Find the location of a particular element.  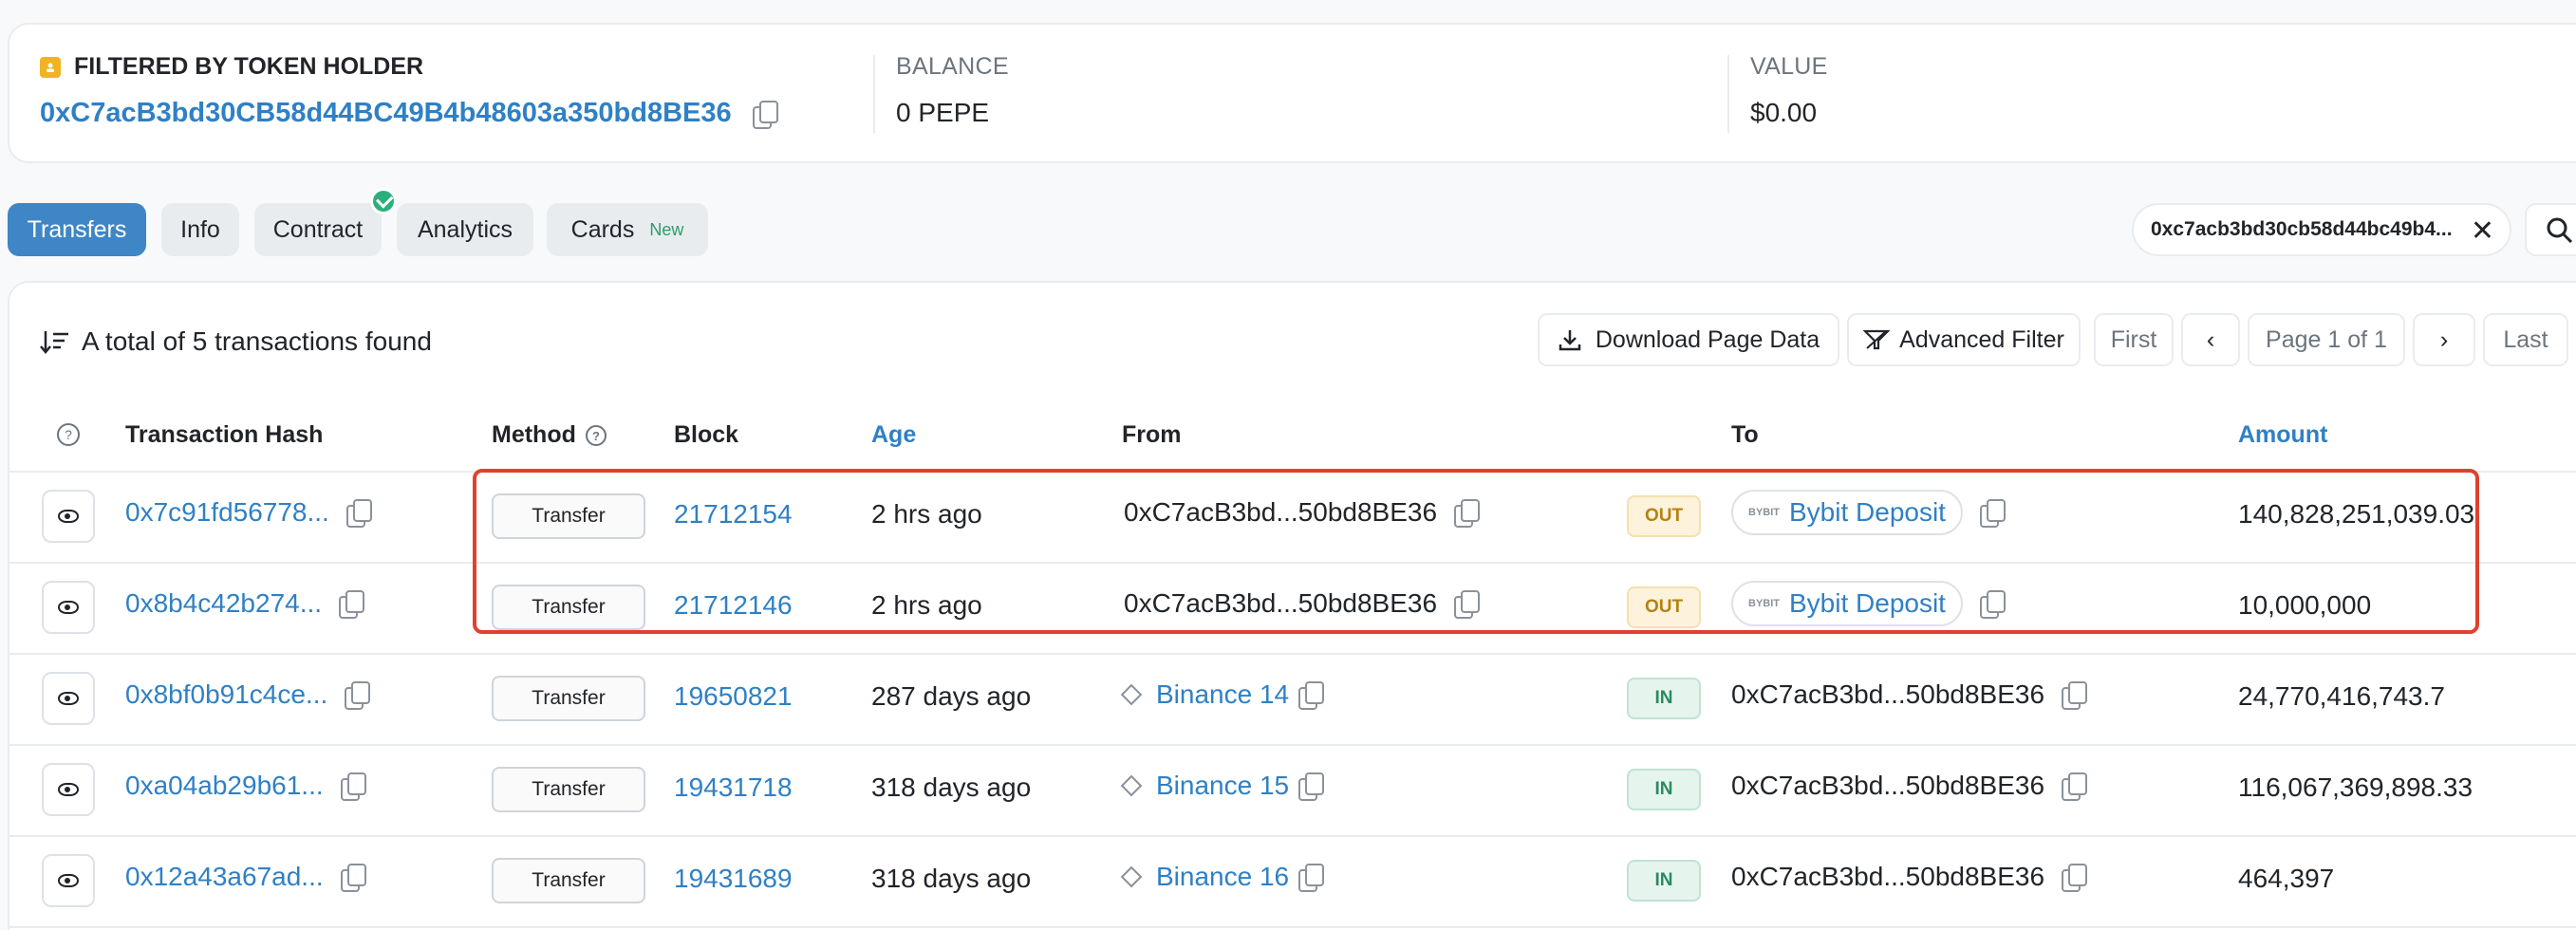

balance-section: BALANCE 0 PEPE is located at coordinates (953, 90).